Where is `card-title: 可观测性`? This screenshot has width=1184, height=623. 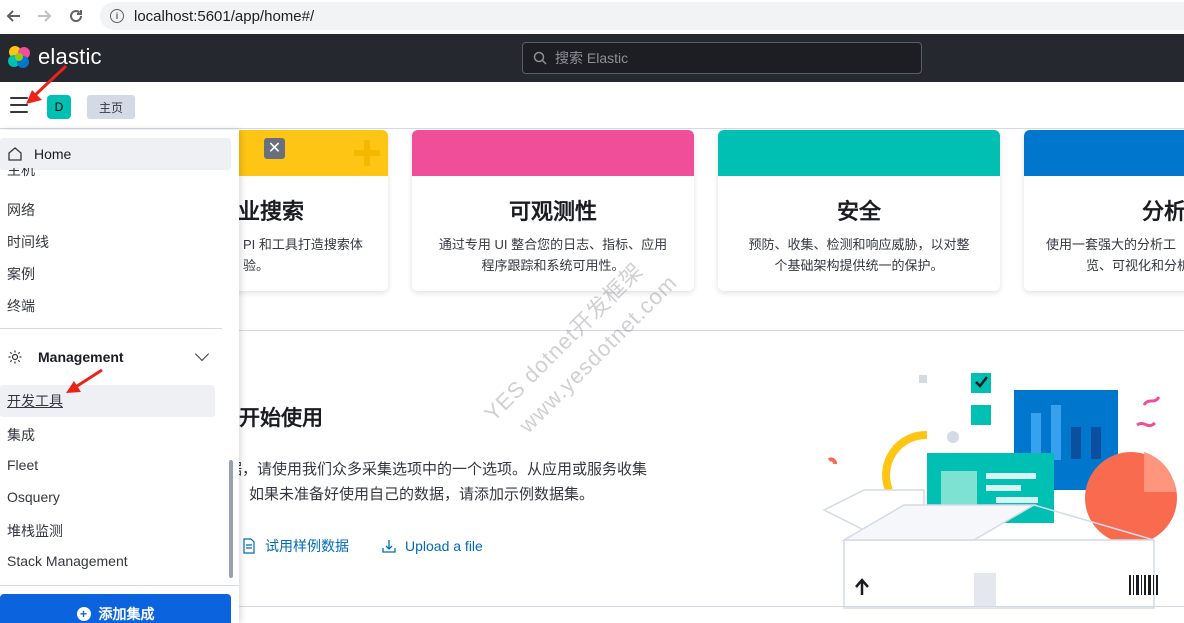
card-title: 可观测性 is located at coordinates (552, 211).